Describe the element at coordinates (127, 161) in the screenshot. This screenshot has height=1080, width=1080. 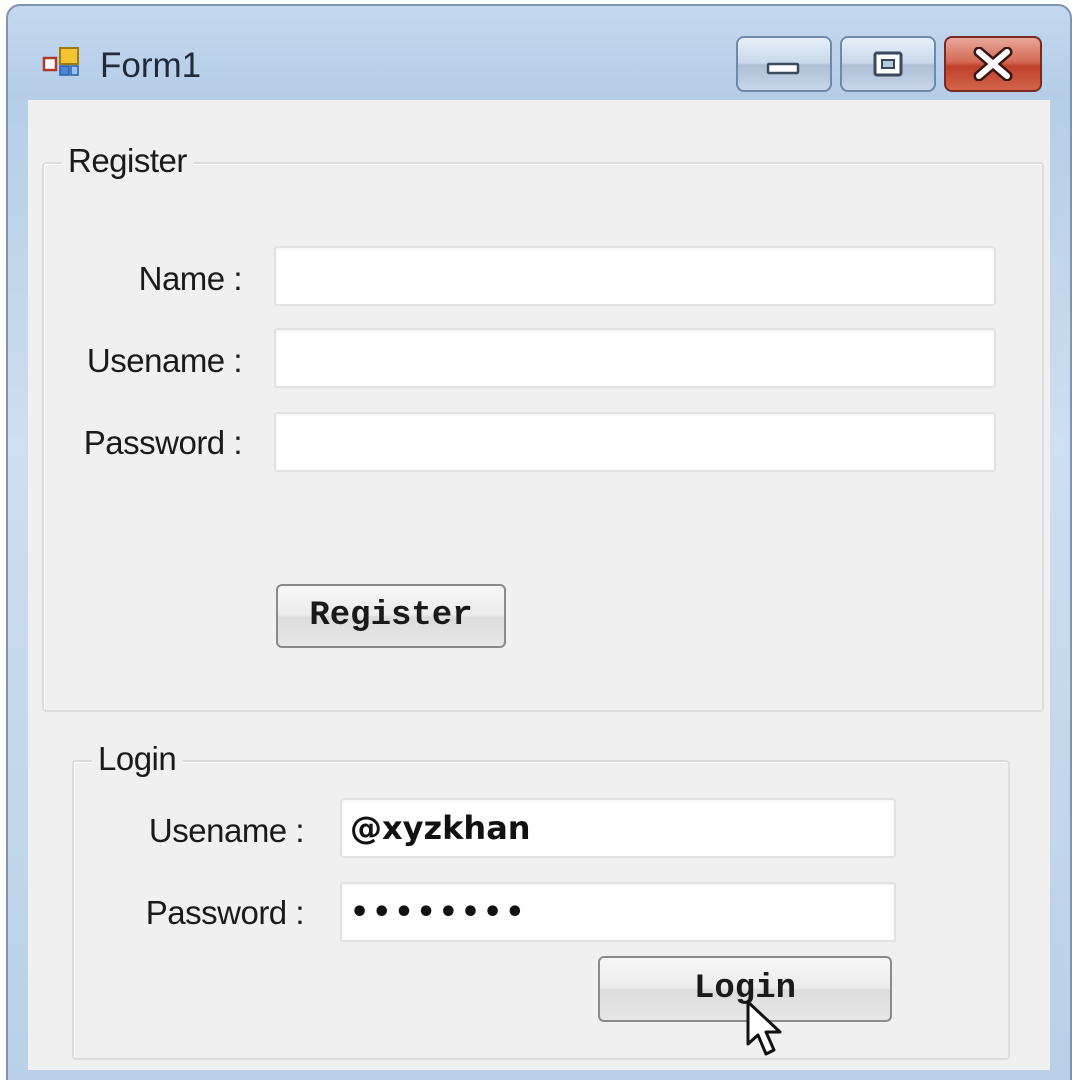
I see `register-group-label: Register` at that location.